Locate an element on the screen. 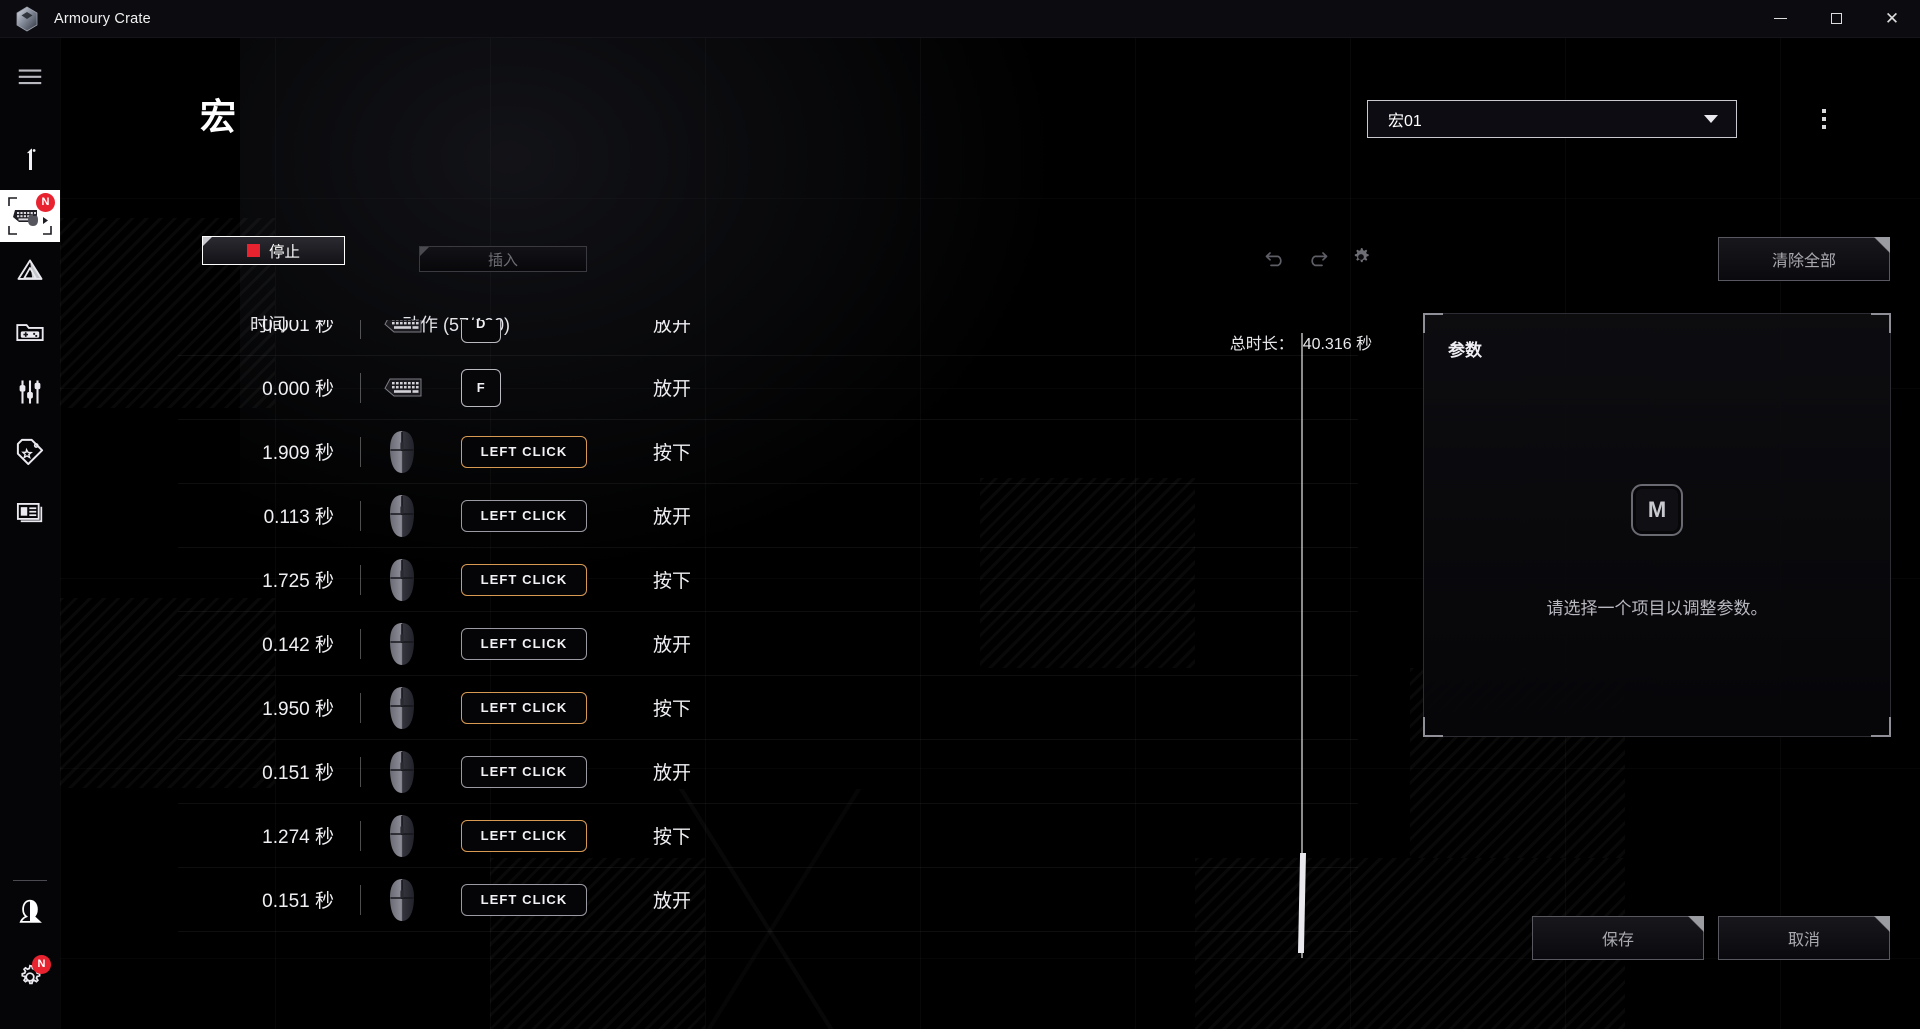  scrollbar-thumb is located at coordinates (1302, 903).